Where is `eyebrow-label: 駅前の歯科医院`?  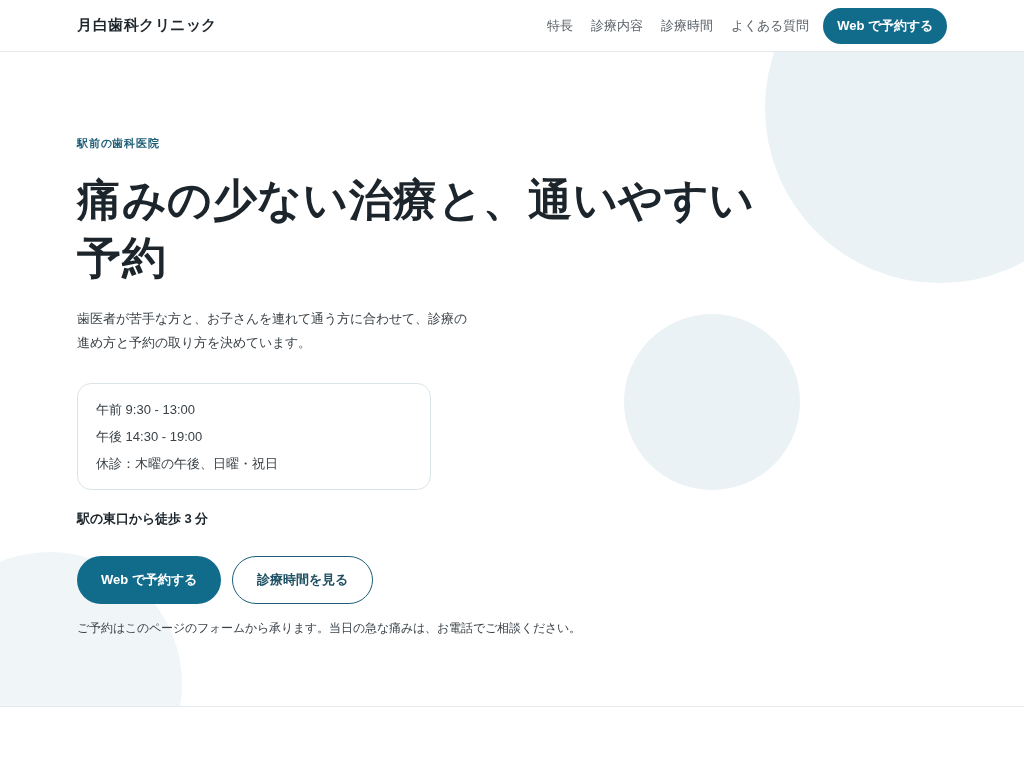
eyebrow-label: 駅前の歯科医院 is located at coordinates (118, 143).